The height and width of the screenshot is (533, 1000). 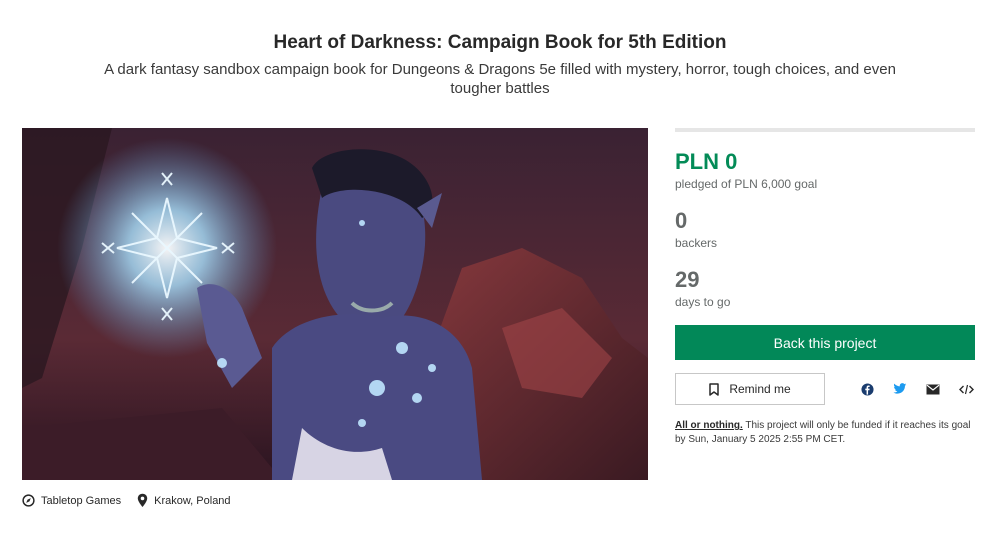 I want to click on category-label: Tabletop Games, so click(x=81, y=500).